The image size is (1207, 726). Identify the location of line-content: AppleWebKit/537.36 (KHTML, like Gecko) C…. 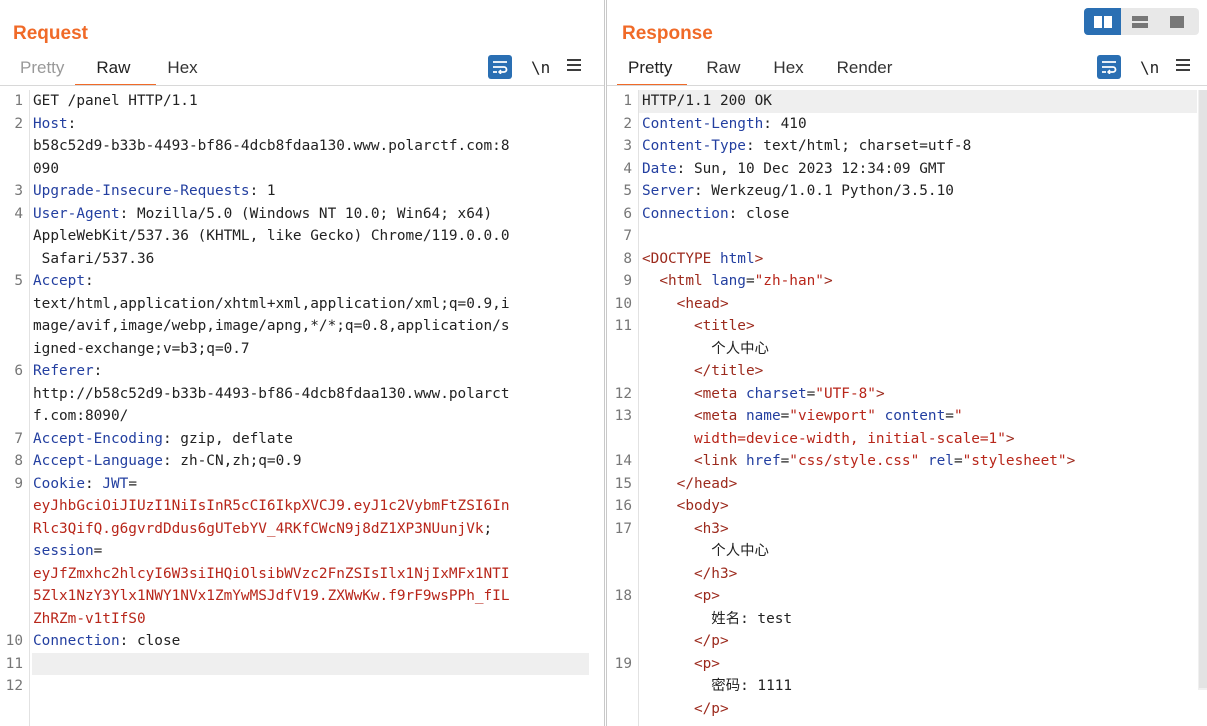
(271, 236).